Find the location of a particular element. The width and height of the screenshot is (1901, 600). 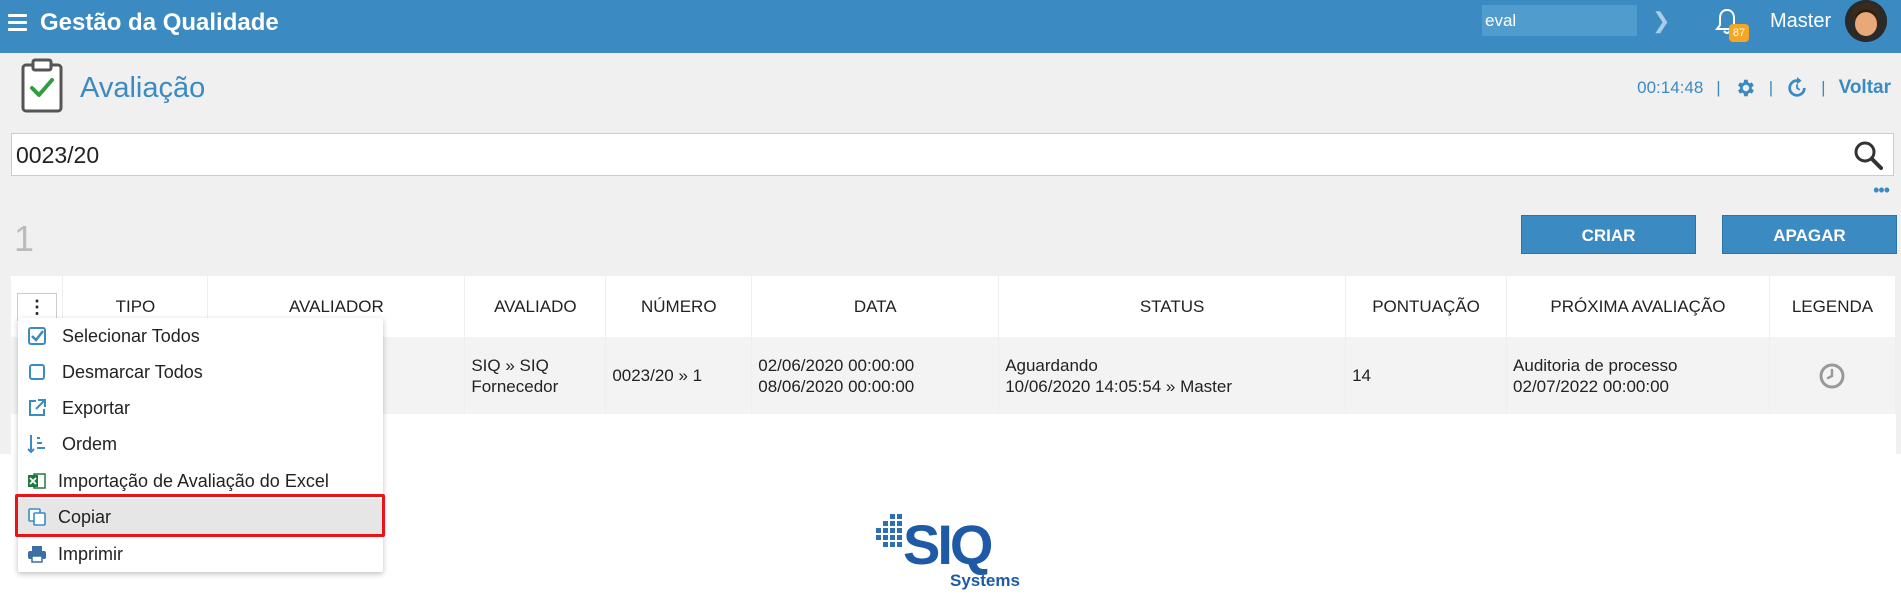

avatar is located at coordinates (1866, 21).